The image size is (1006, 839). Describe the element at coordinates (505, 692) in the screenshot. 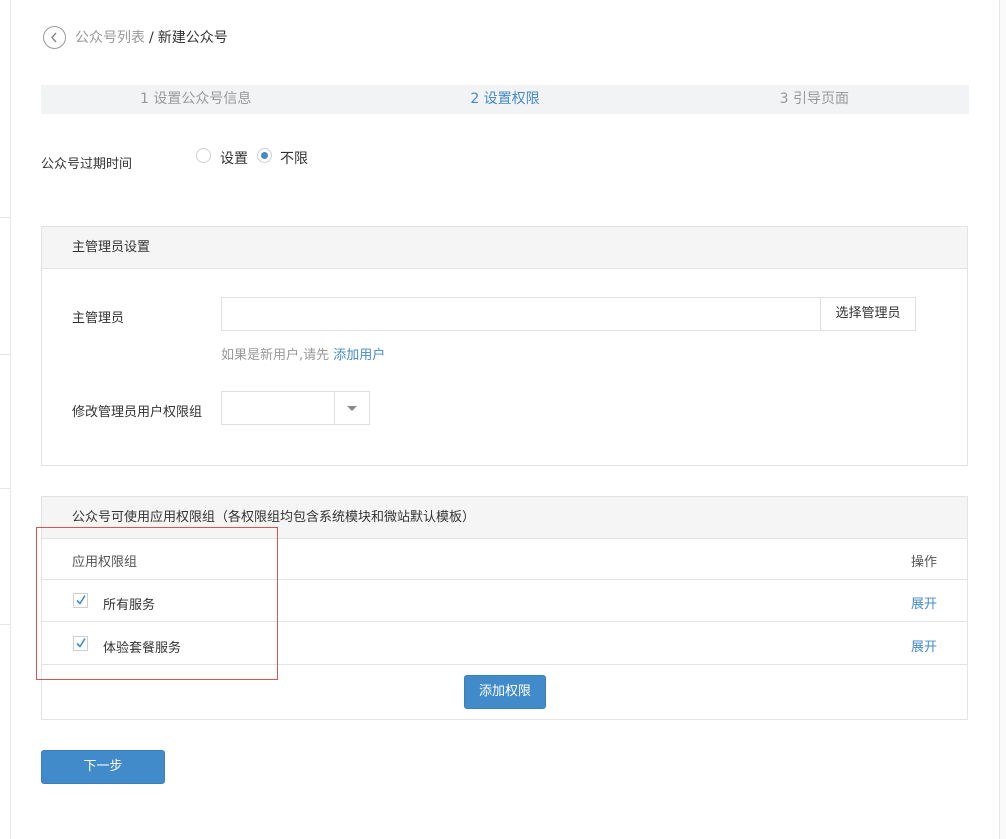

I see `add-permission-button: 添加权限` at that location.